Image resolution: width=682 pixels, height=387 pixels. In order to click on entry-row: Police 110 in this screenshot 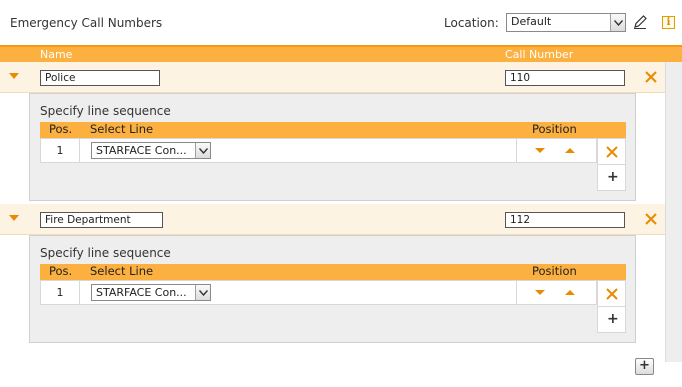, I will do `click(332, 77)`.